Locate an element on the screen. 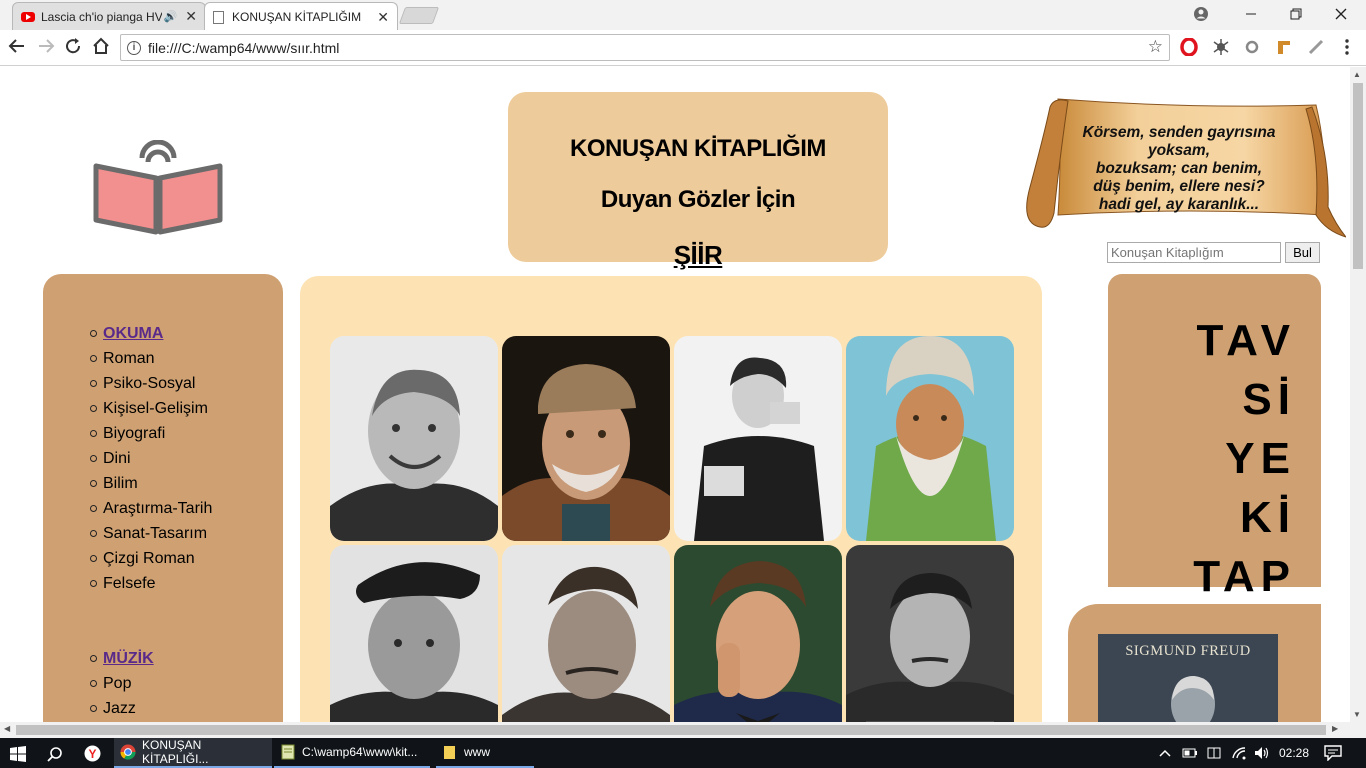 The image size is (1366, 768). keyboard-layout-icon is located at coordinates (1214, 753).